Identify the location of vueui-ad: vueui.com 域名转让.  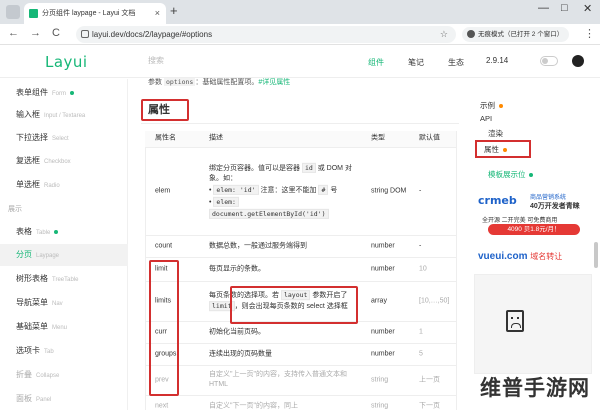
(520, 256).